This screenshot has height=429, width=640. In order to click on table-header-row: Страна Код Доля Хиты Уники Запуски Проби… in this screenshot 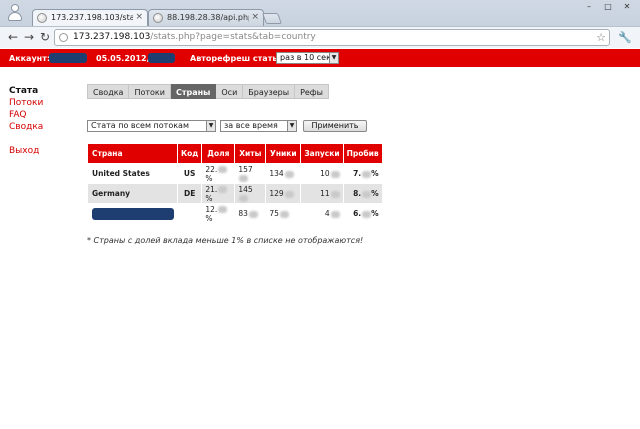, I will do `click(235, 153)`.